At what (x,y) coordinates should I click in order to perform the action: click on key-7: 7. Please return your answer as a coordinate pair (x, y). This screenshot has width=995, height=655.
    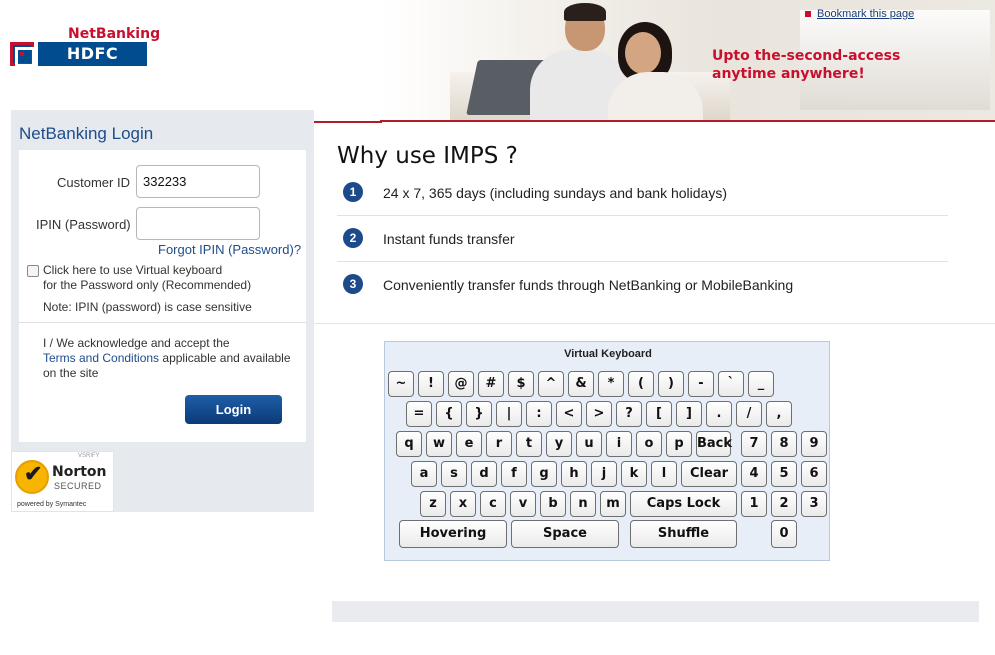
    Looking at the image, I should click on (754, 444).